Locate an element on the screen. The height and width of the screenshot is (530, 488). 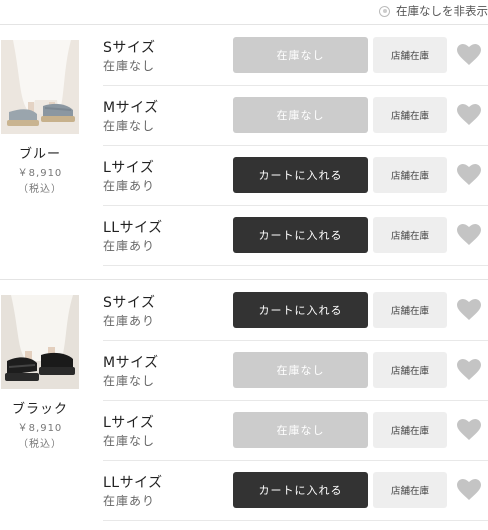
product-name: ブルー is located at coordinates (39, 154).